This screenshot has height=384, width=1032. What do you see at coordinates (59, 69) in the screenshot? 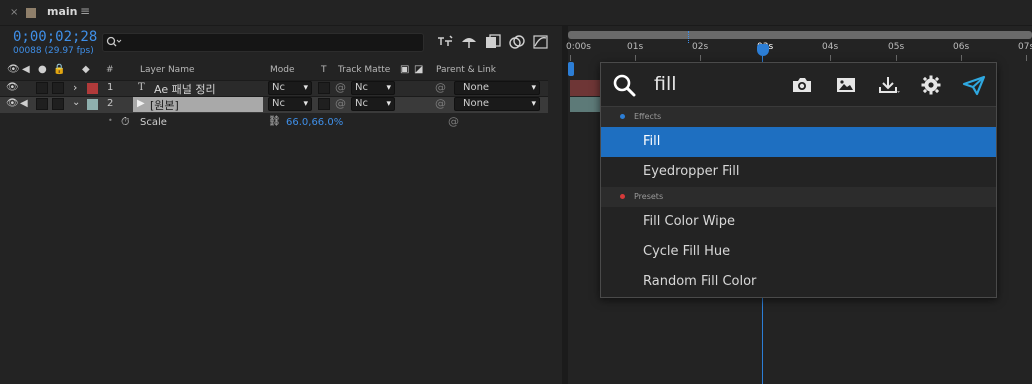
I see `lock-header-icon: 🔒` at bounding box center [59, 69].